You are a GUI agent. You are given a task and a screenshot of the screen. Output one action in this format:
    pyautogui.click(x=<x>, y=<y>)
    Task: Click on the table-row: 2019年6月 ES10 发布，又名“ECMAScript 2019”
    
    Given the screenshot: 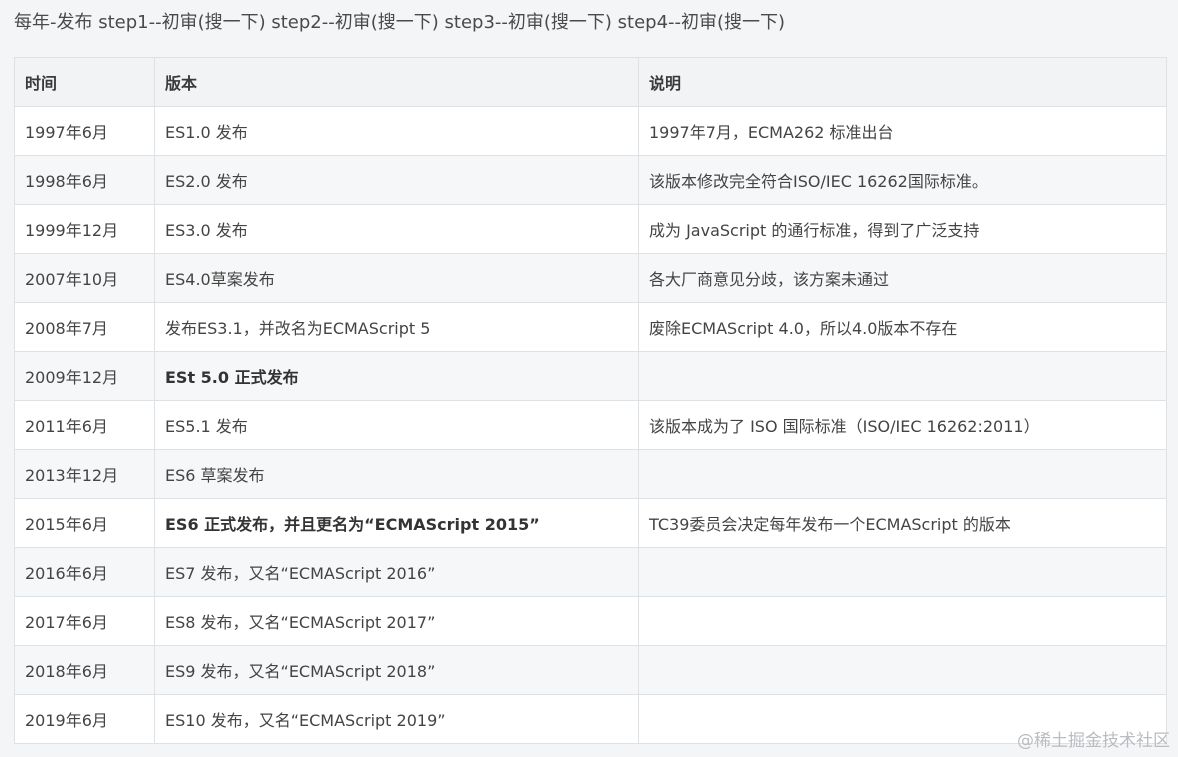 What is the action you would take?
    pyautogui.click(x=590, y=719)
    